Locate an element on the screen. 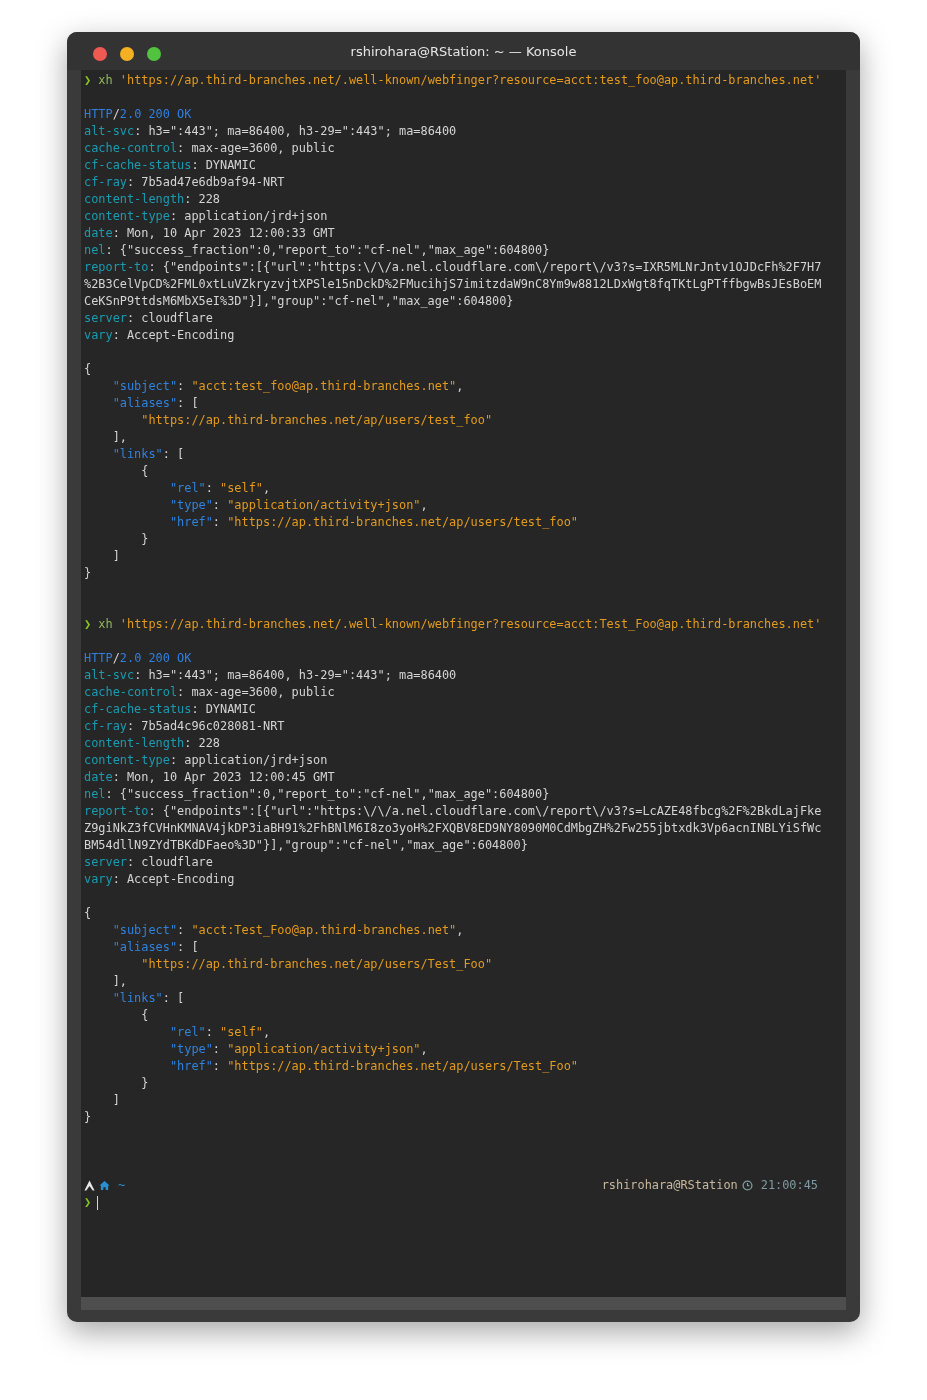 Image resolution: width=927 pixels, height=1400 pixels. home-icon is located at coordinates (104, 1185).